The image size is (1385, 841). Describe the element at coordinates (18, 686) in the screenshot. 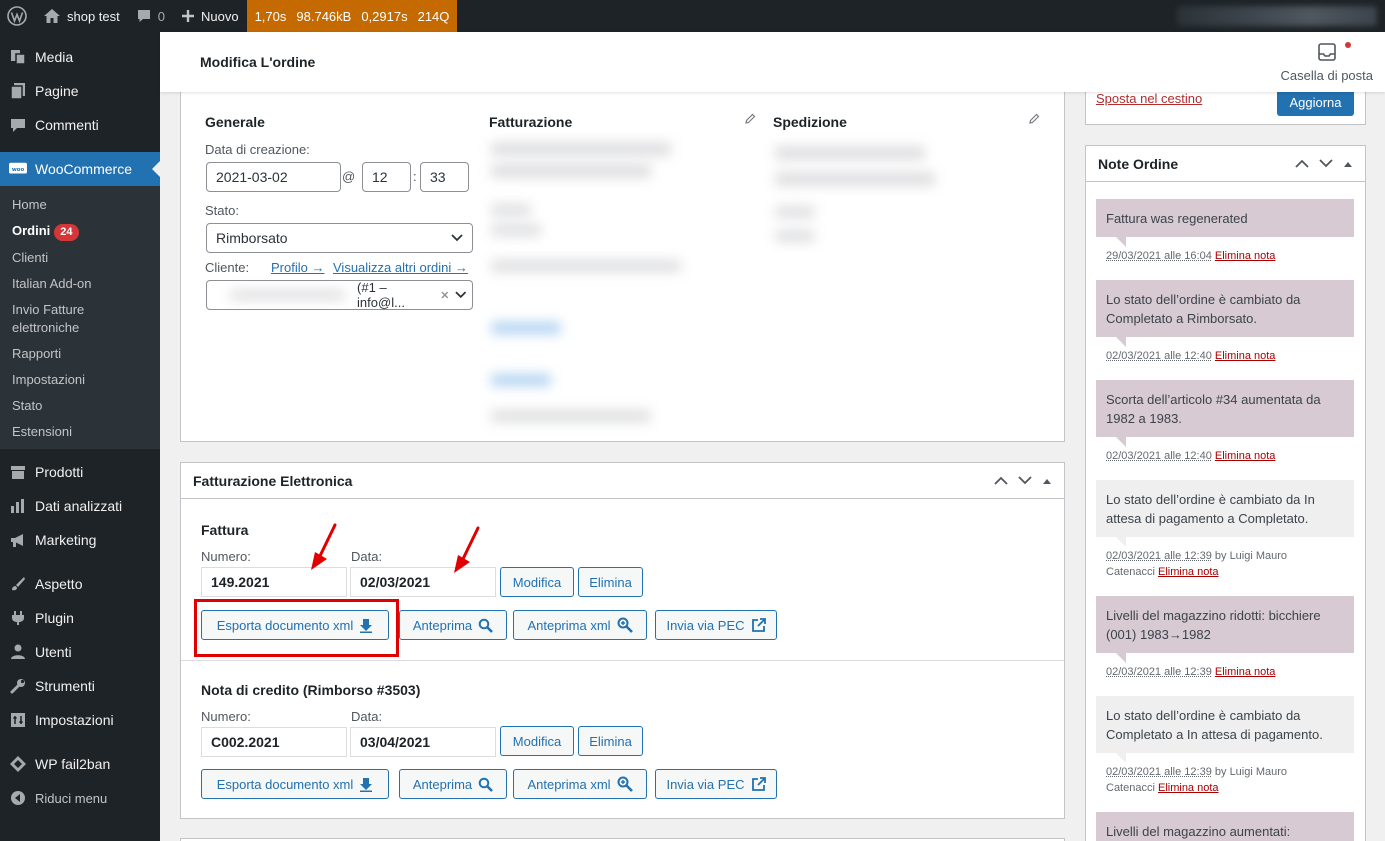

I see `wrench-icon` at that location.